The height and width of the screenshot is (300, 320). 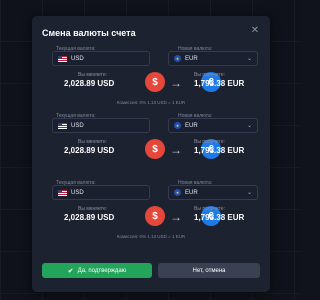 I want to click on cancel-button: Нет, отмена, so click(x=209, y=270).